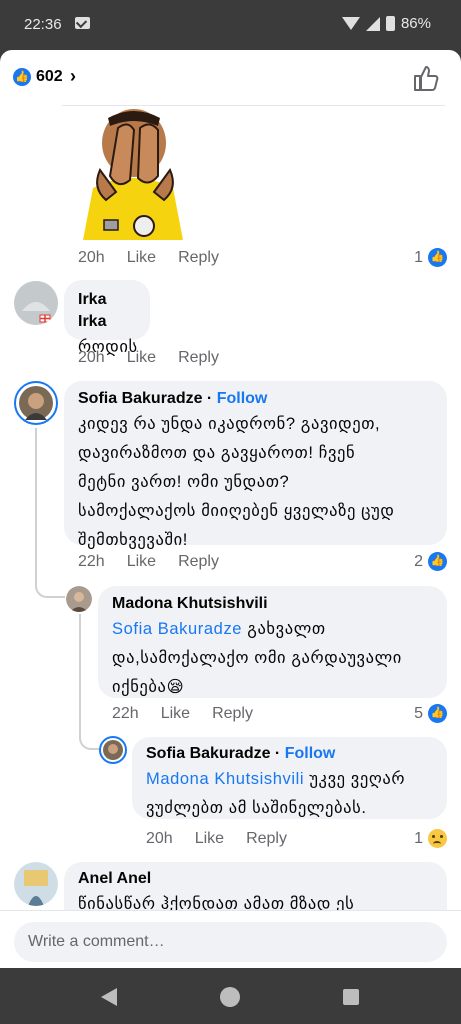  What do you see at coordinates (43, 24) in the screenshot?
I see `status-time: 22:36` at bounding box center [43, 24].